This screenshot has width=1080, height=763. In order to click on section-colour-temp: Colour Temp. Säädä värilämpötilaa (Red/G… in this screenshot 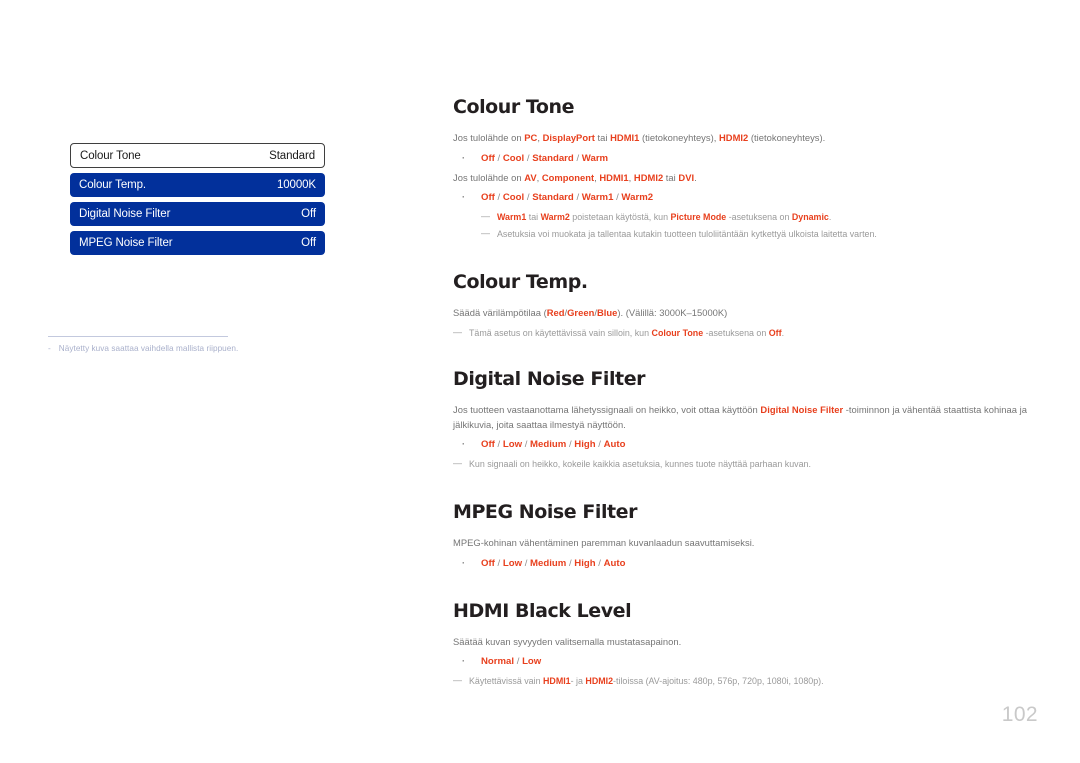, I will do `click(745, 305)`.